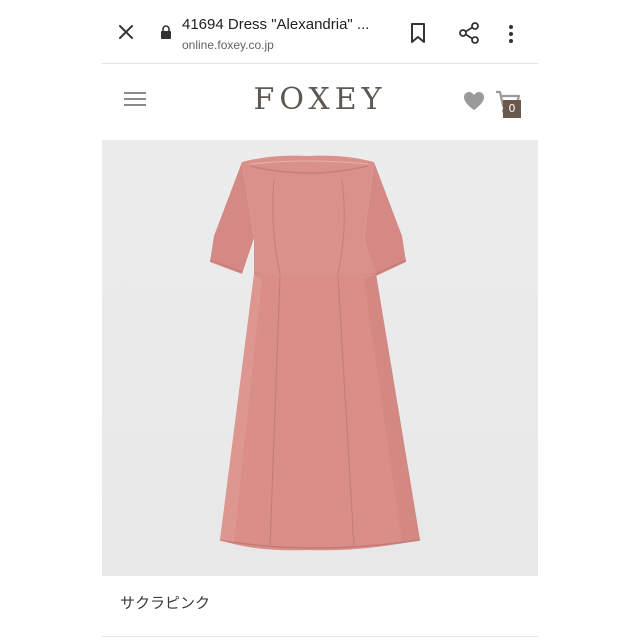  I want to click on divider, so click(320, 636).